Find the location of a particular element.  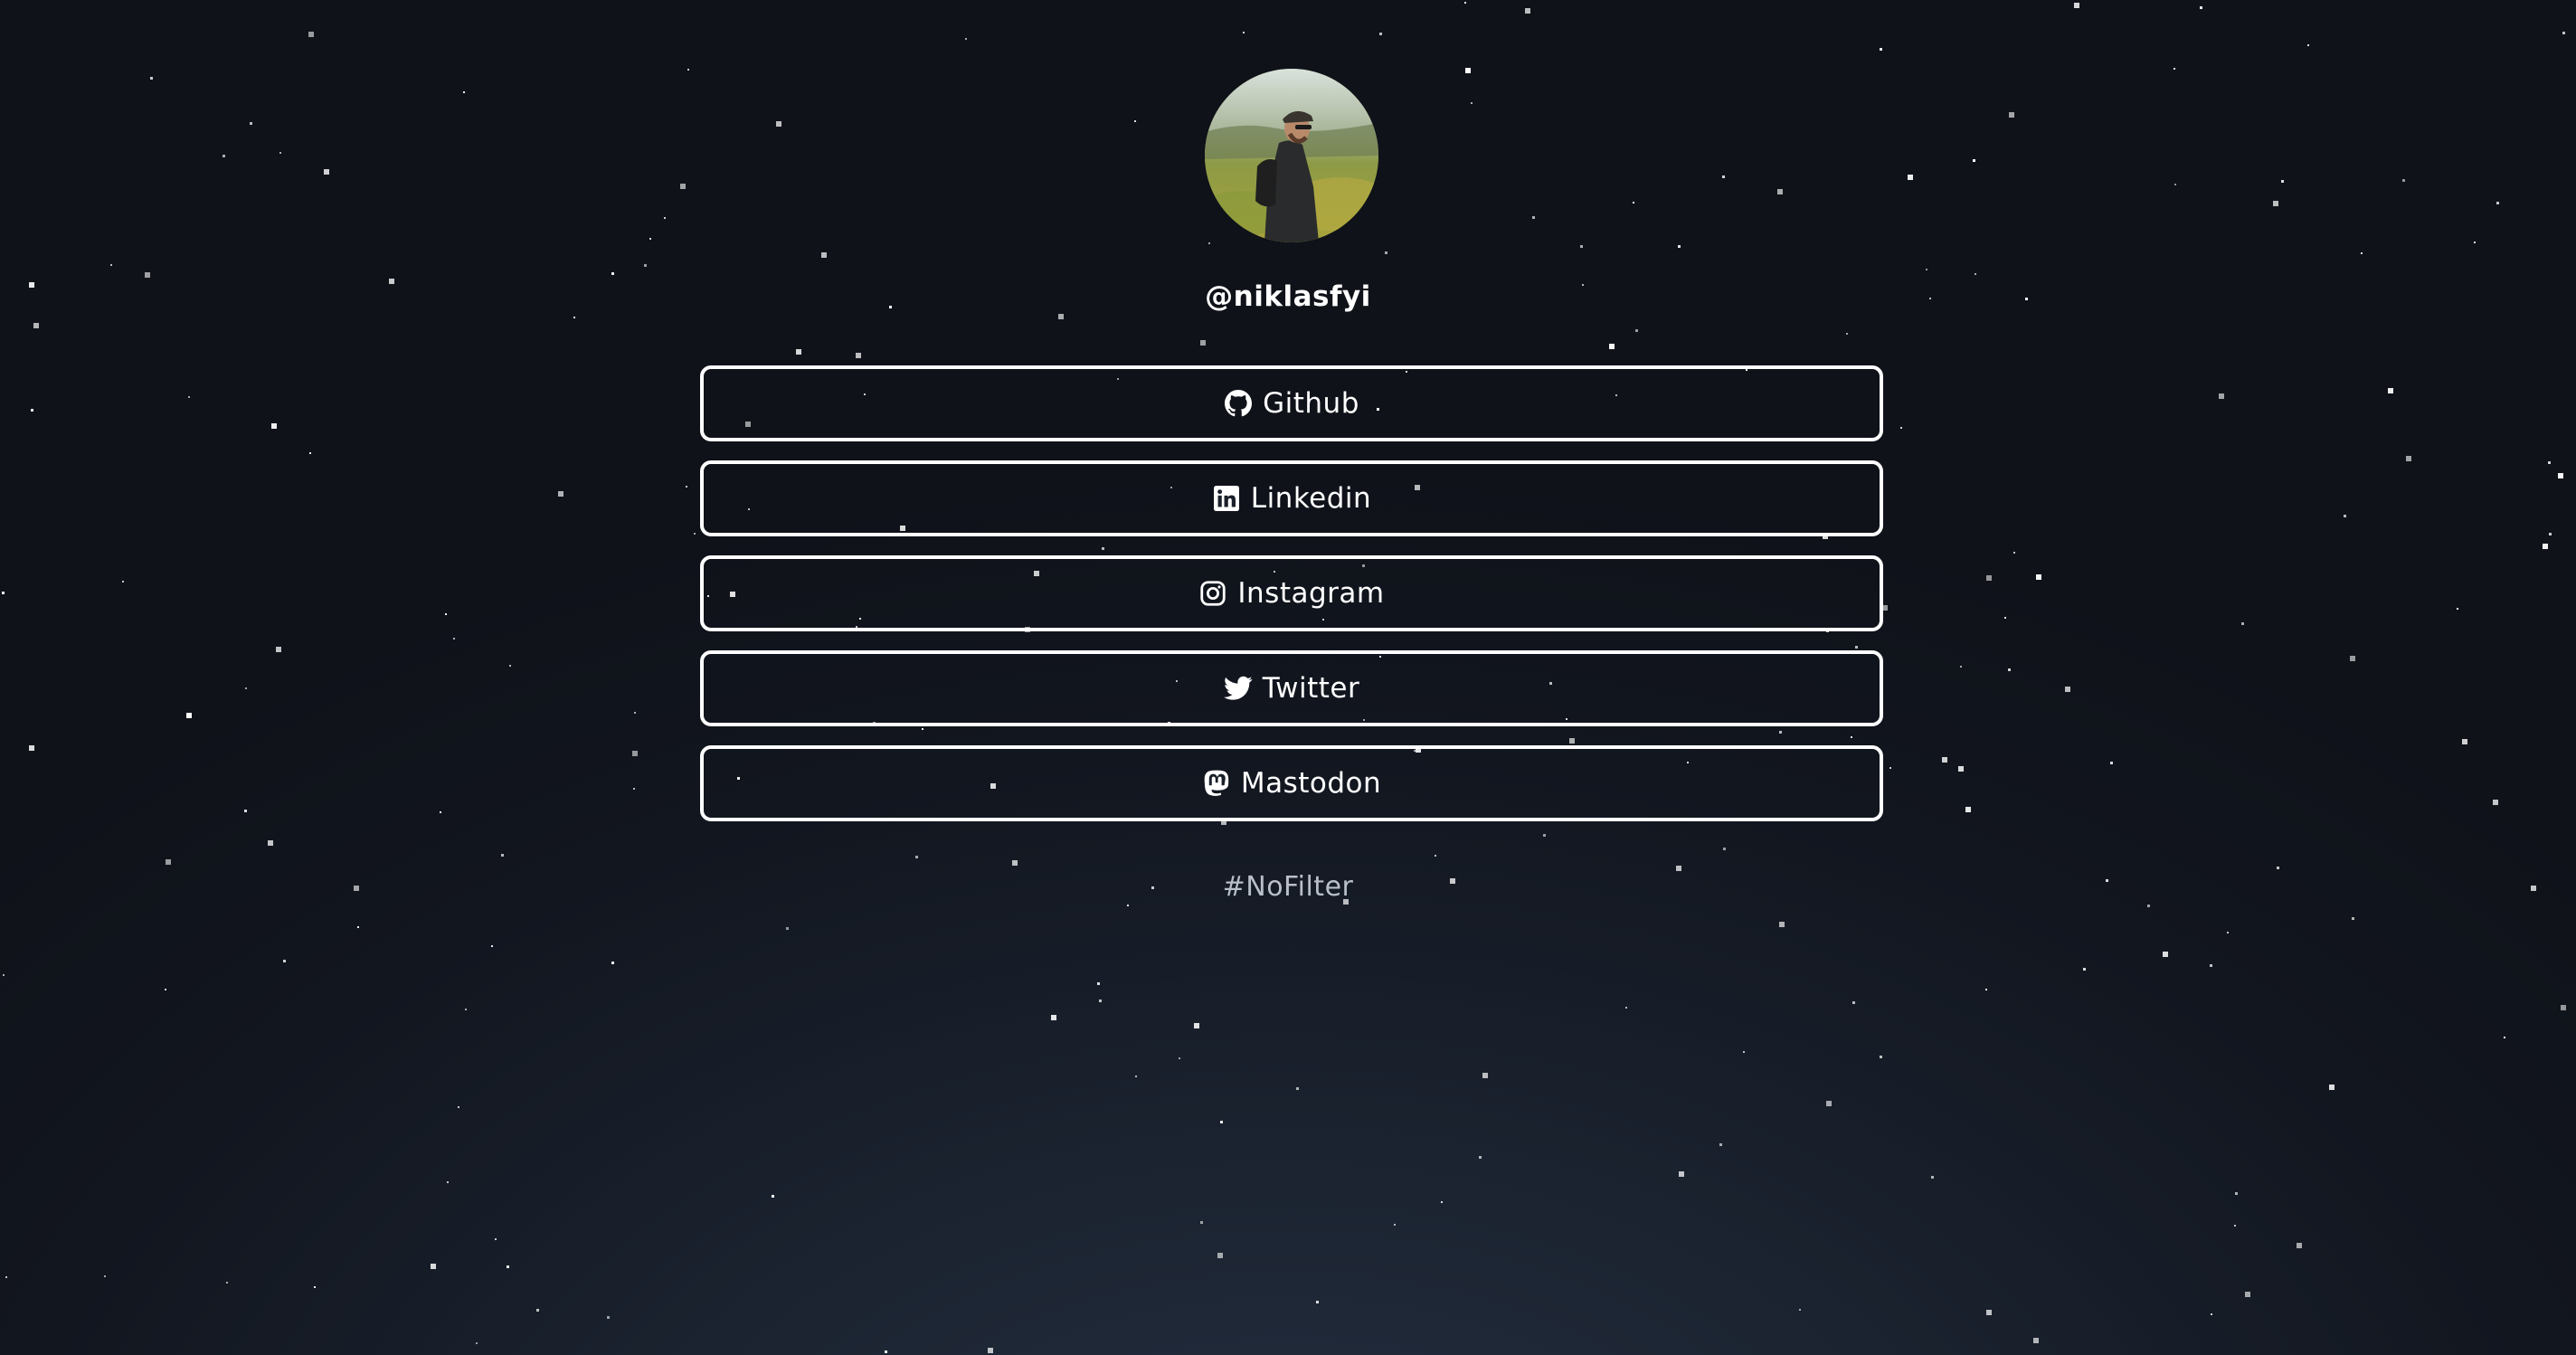

github-link-label: Github is located at coordinates (1311, 403).